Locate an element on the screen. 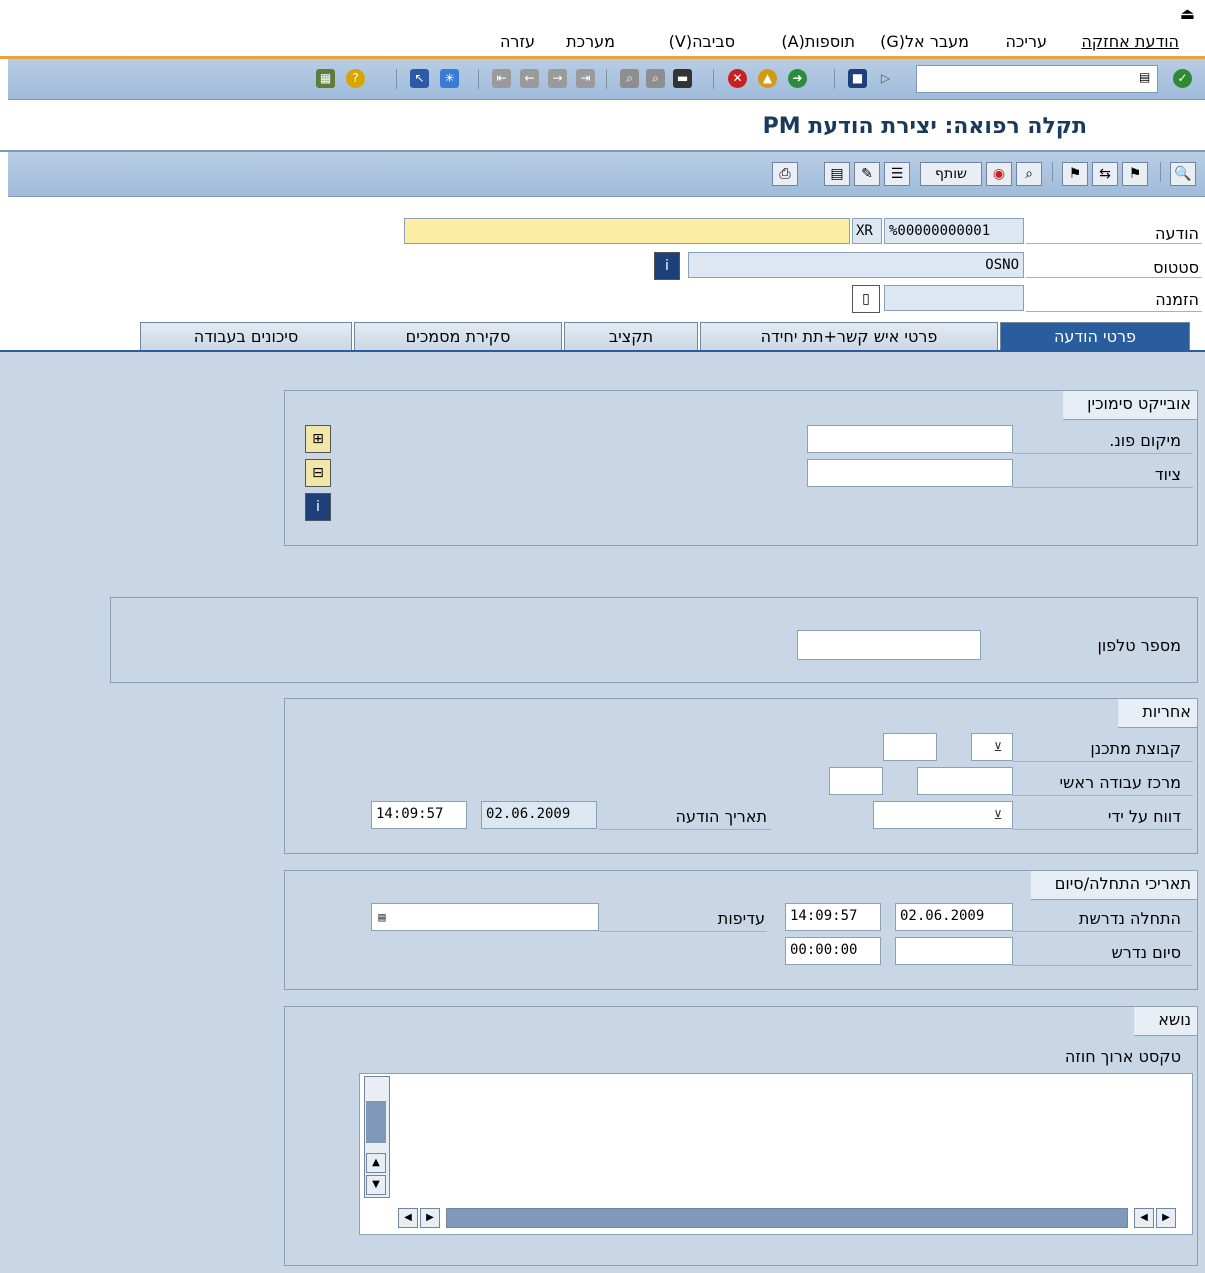  help-icon: ? is located at coordinates (355, 78).